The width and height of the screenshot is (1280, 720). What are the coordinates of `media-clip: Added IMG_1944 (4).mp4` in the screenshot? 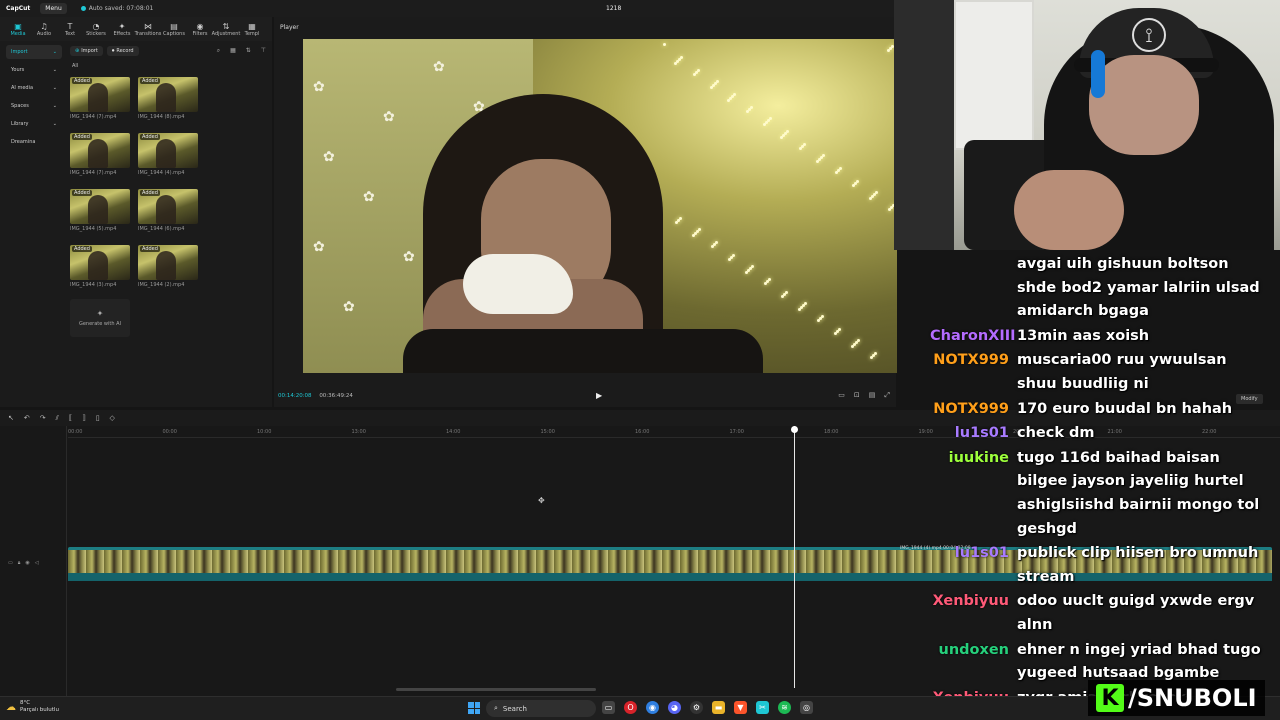 It's located at (168, 154).